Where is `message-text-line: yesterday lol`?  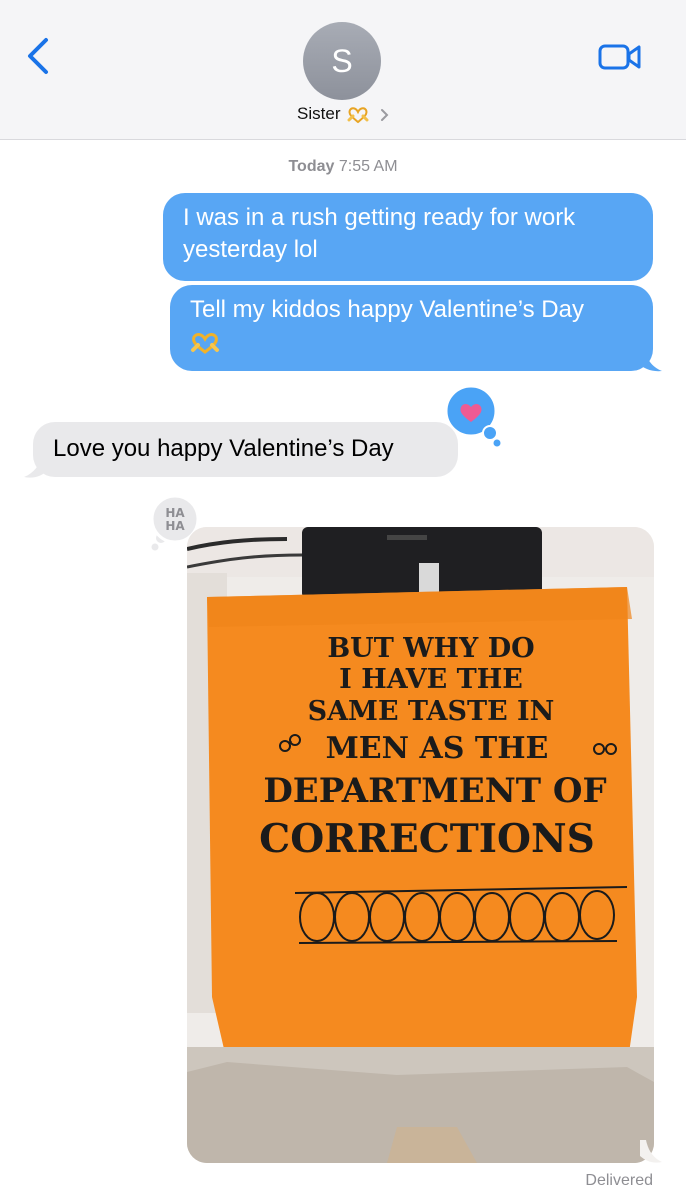 message-text-line: yesterday lol is located at coordinates (250, 249).